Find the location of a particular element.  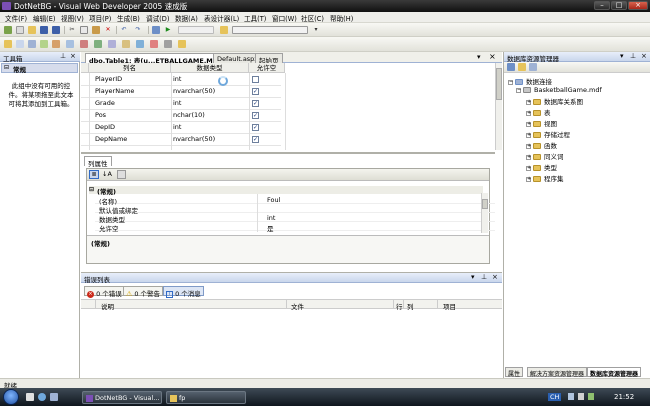

network-icon is located at coordinates (591, 396).